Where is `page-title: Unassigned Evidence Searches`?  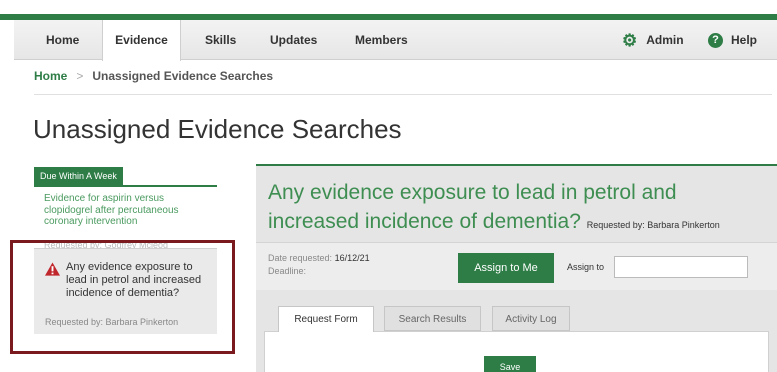 page-title: Unassigned Evidence Searches is located at coordinates (217, 129).